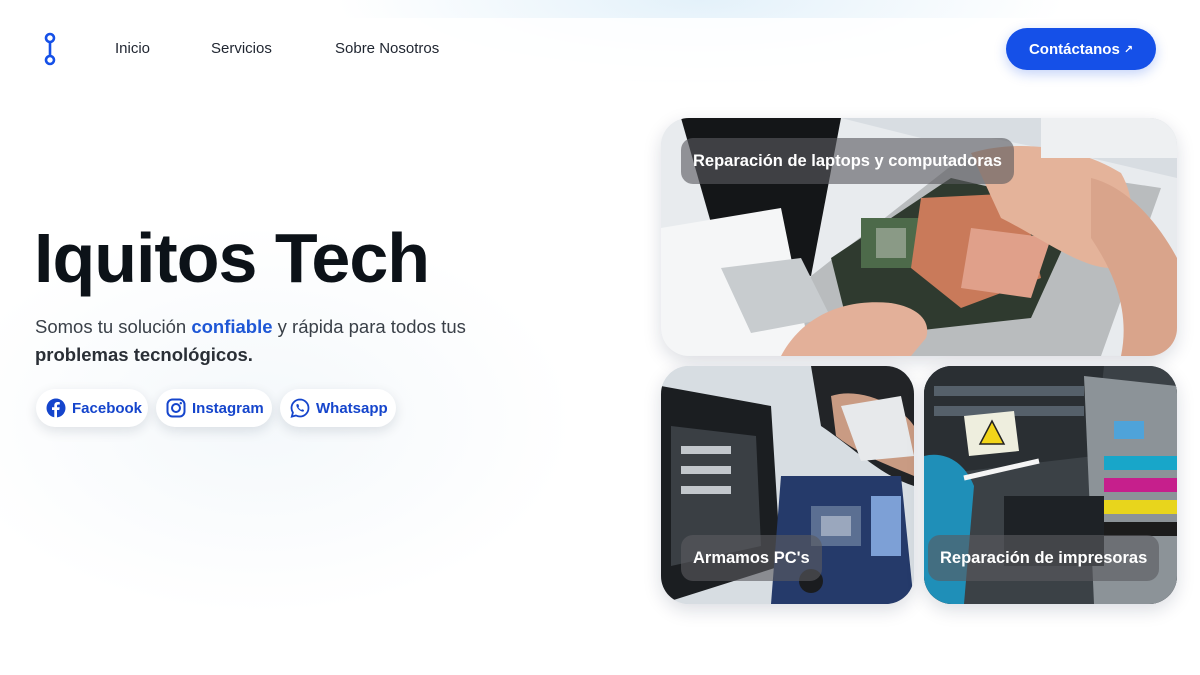 The width and height of the screenshot is (1200, 675). Describe the element at coordinates (50, 49) in the screenshot. I see `logo-icon` at that location.